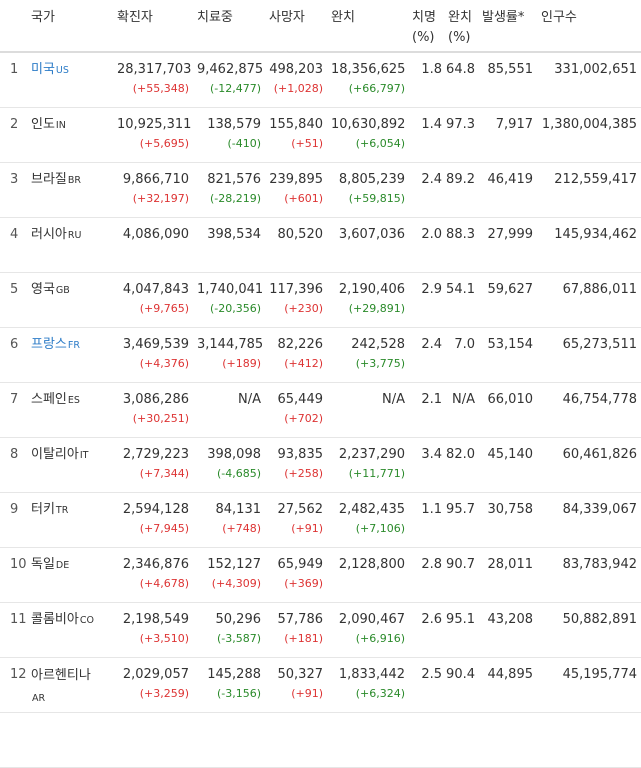  What do you see at coordinates (234, 124) in the screenshot?
I see `treating-value: 138,579` at bounding box center [234, 124].